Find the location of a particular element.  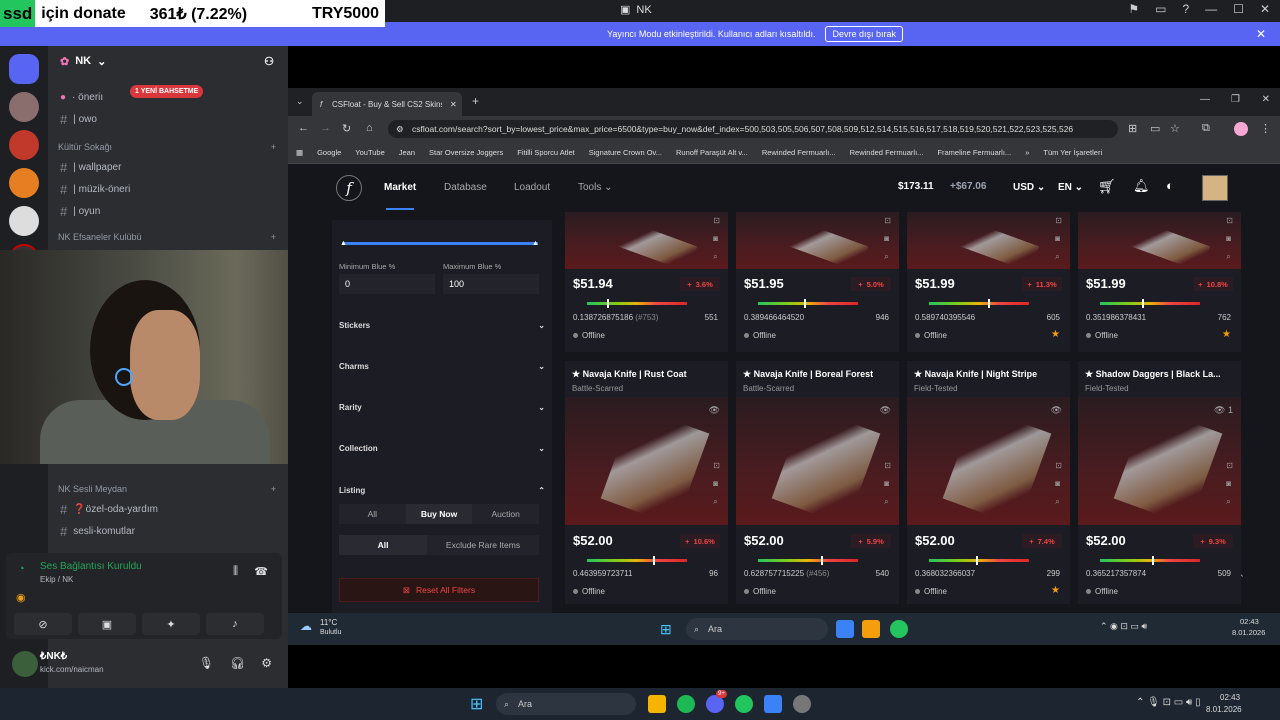

translate-icon: ⊞ is located at coordinates (1132, 128).